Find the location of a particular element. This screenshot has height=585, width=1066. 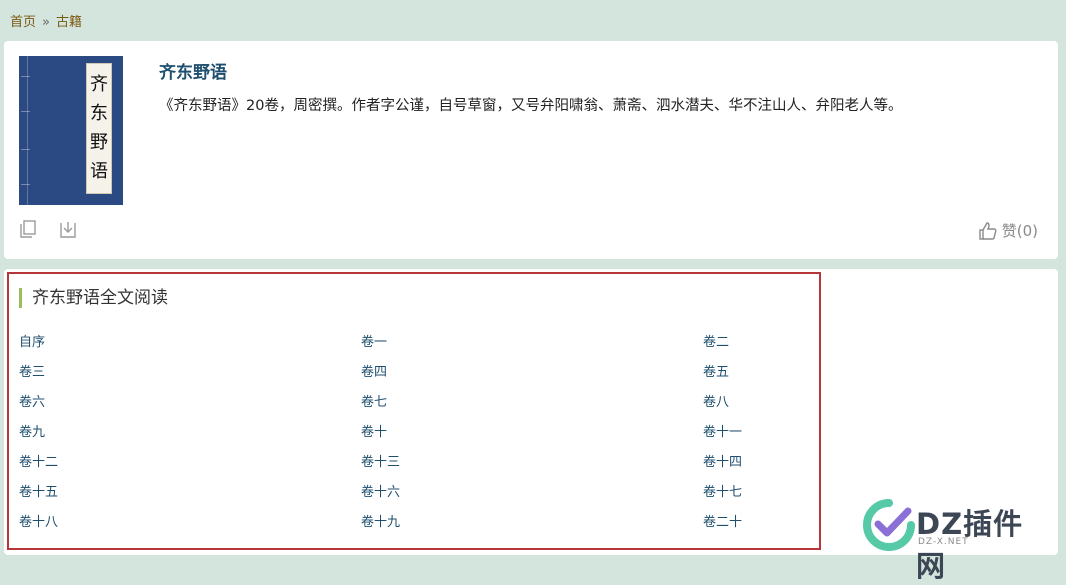

chapter-link: 卷七 is located at coordinates (532, 403).